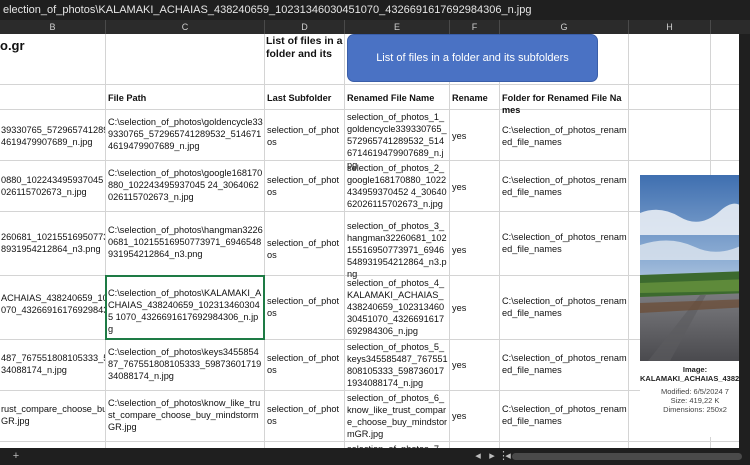 Image resolution: width=750 pixels, height=465 pixels. What do you see at coordinates (565, 104) in the screenshot?
I see `header-folder-renamed: Folder for Renamed File Names` at bounding box center [565, 104].